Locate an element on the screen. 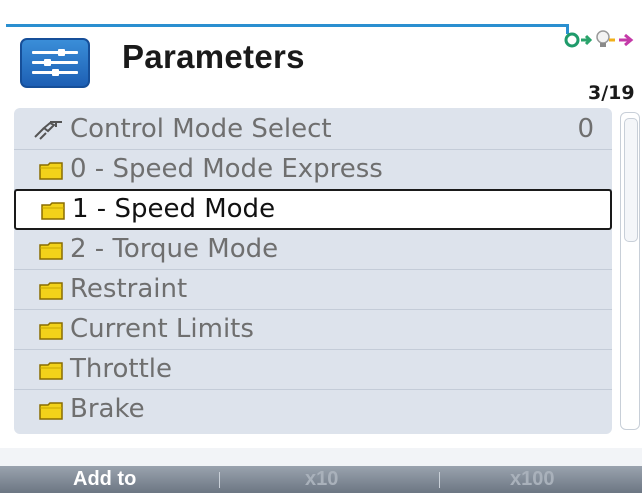  tools-icon is located at coordinates (48, 130).